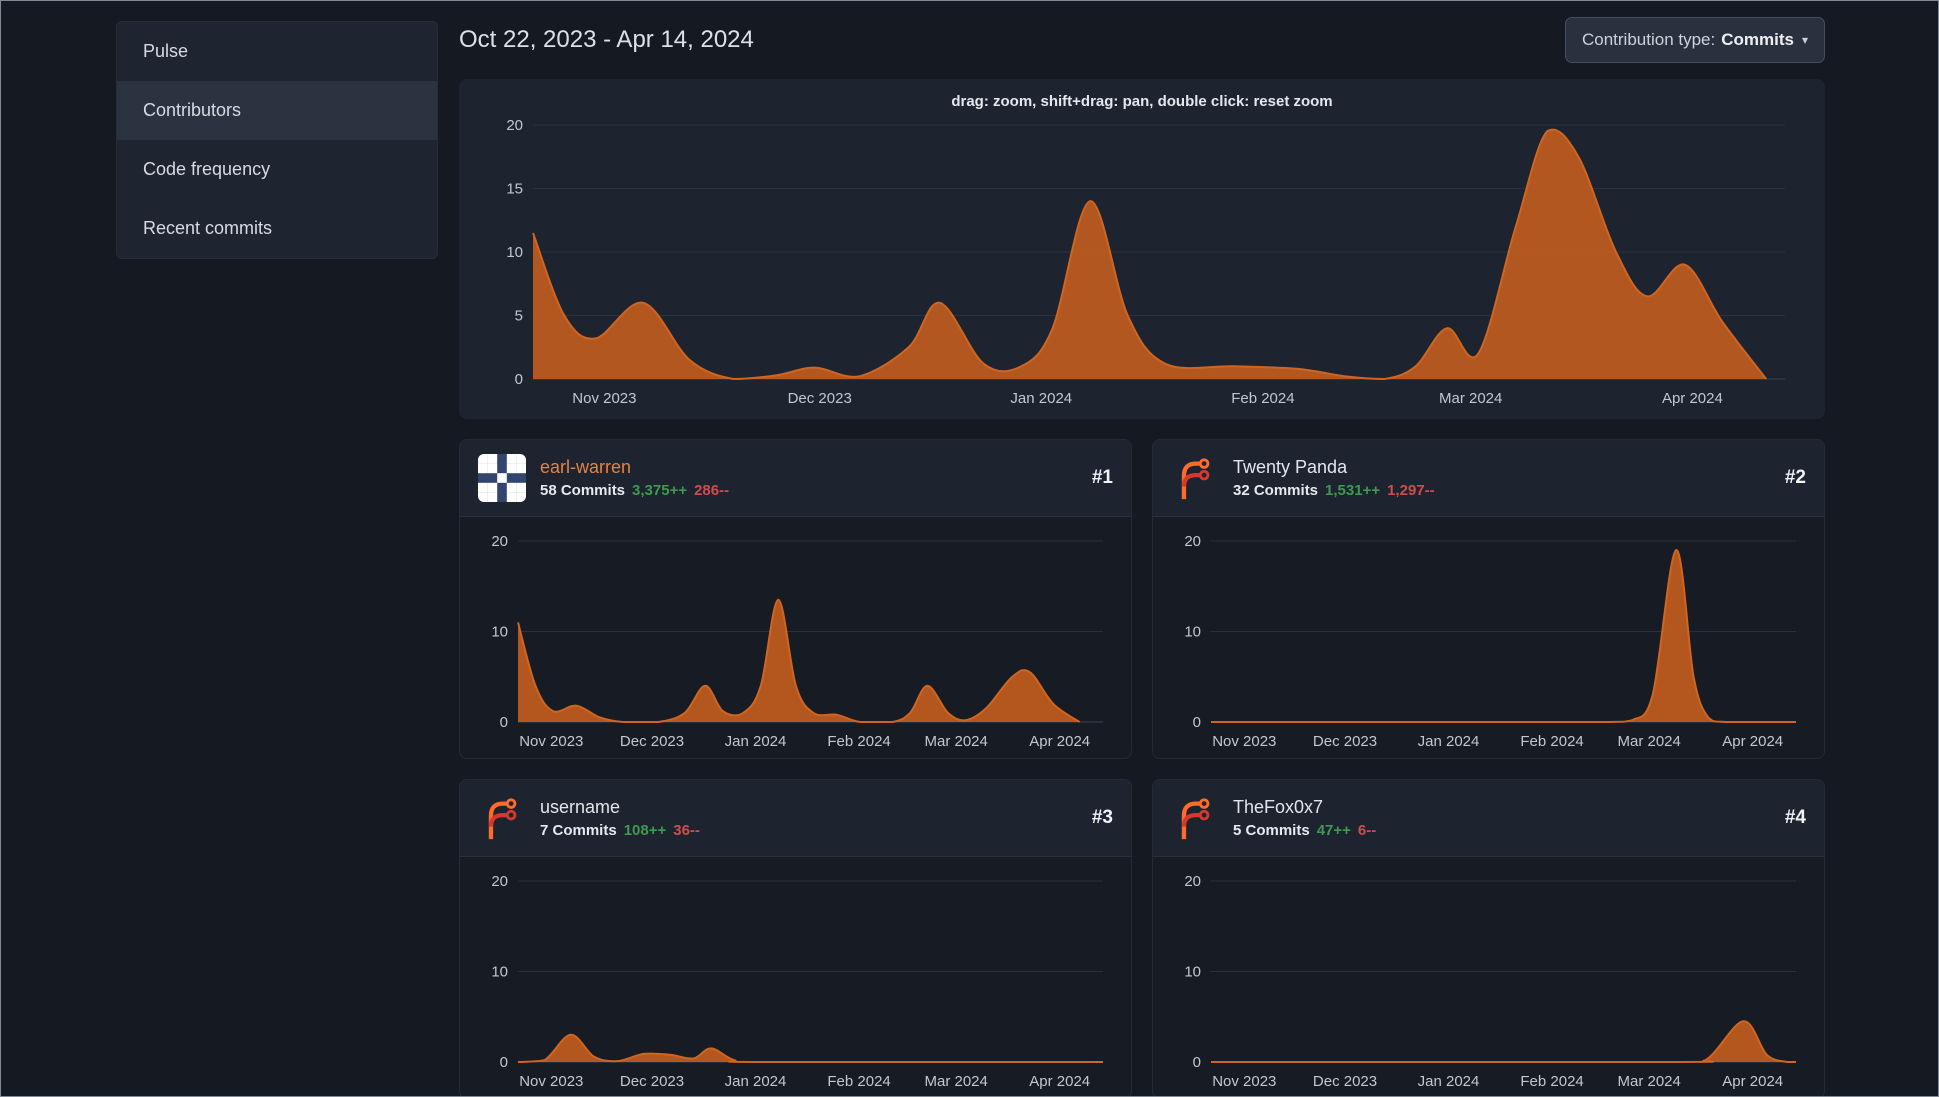 The height and width of the screenshot is (1097, 1939). I want to click on chevron-down-icon: ▾, so click(1804, 40).